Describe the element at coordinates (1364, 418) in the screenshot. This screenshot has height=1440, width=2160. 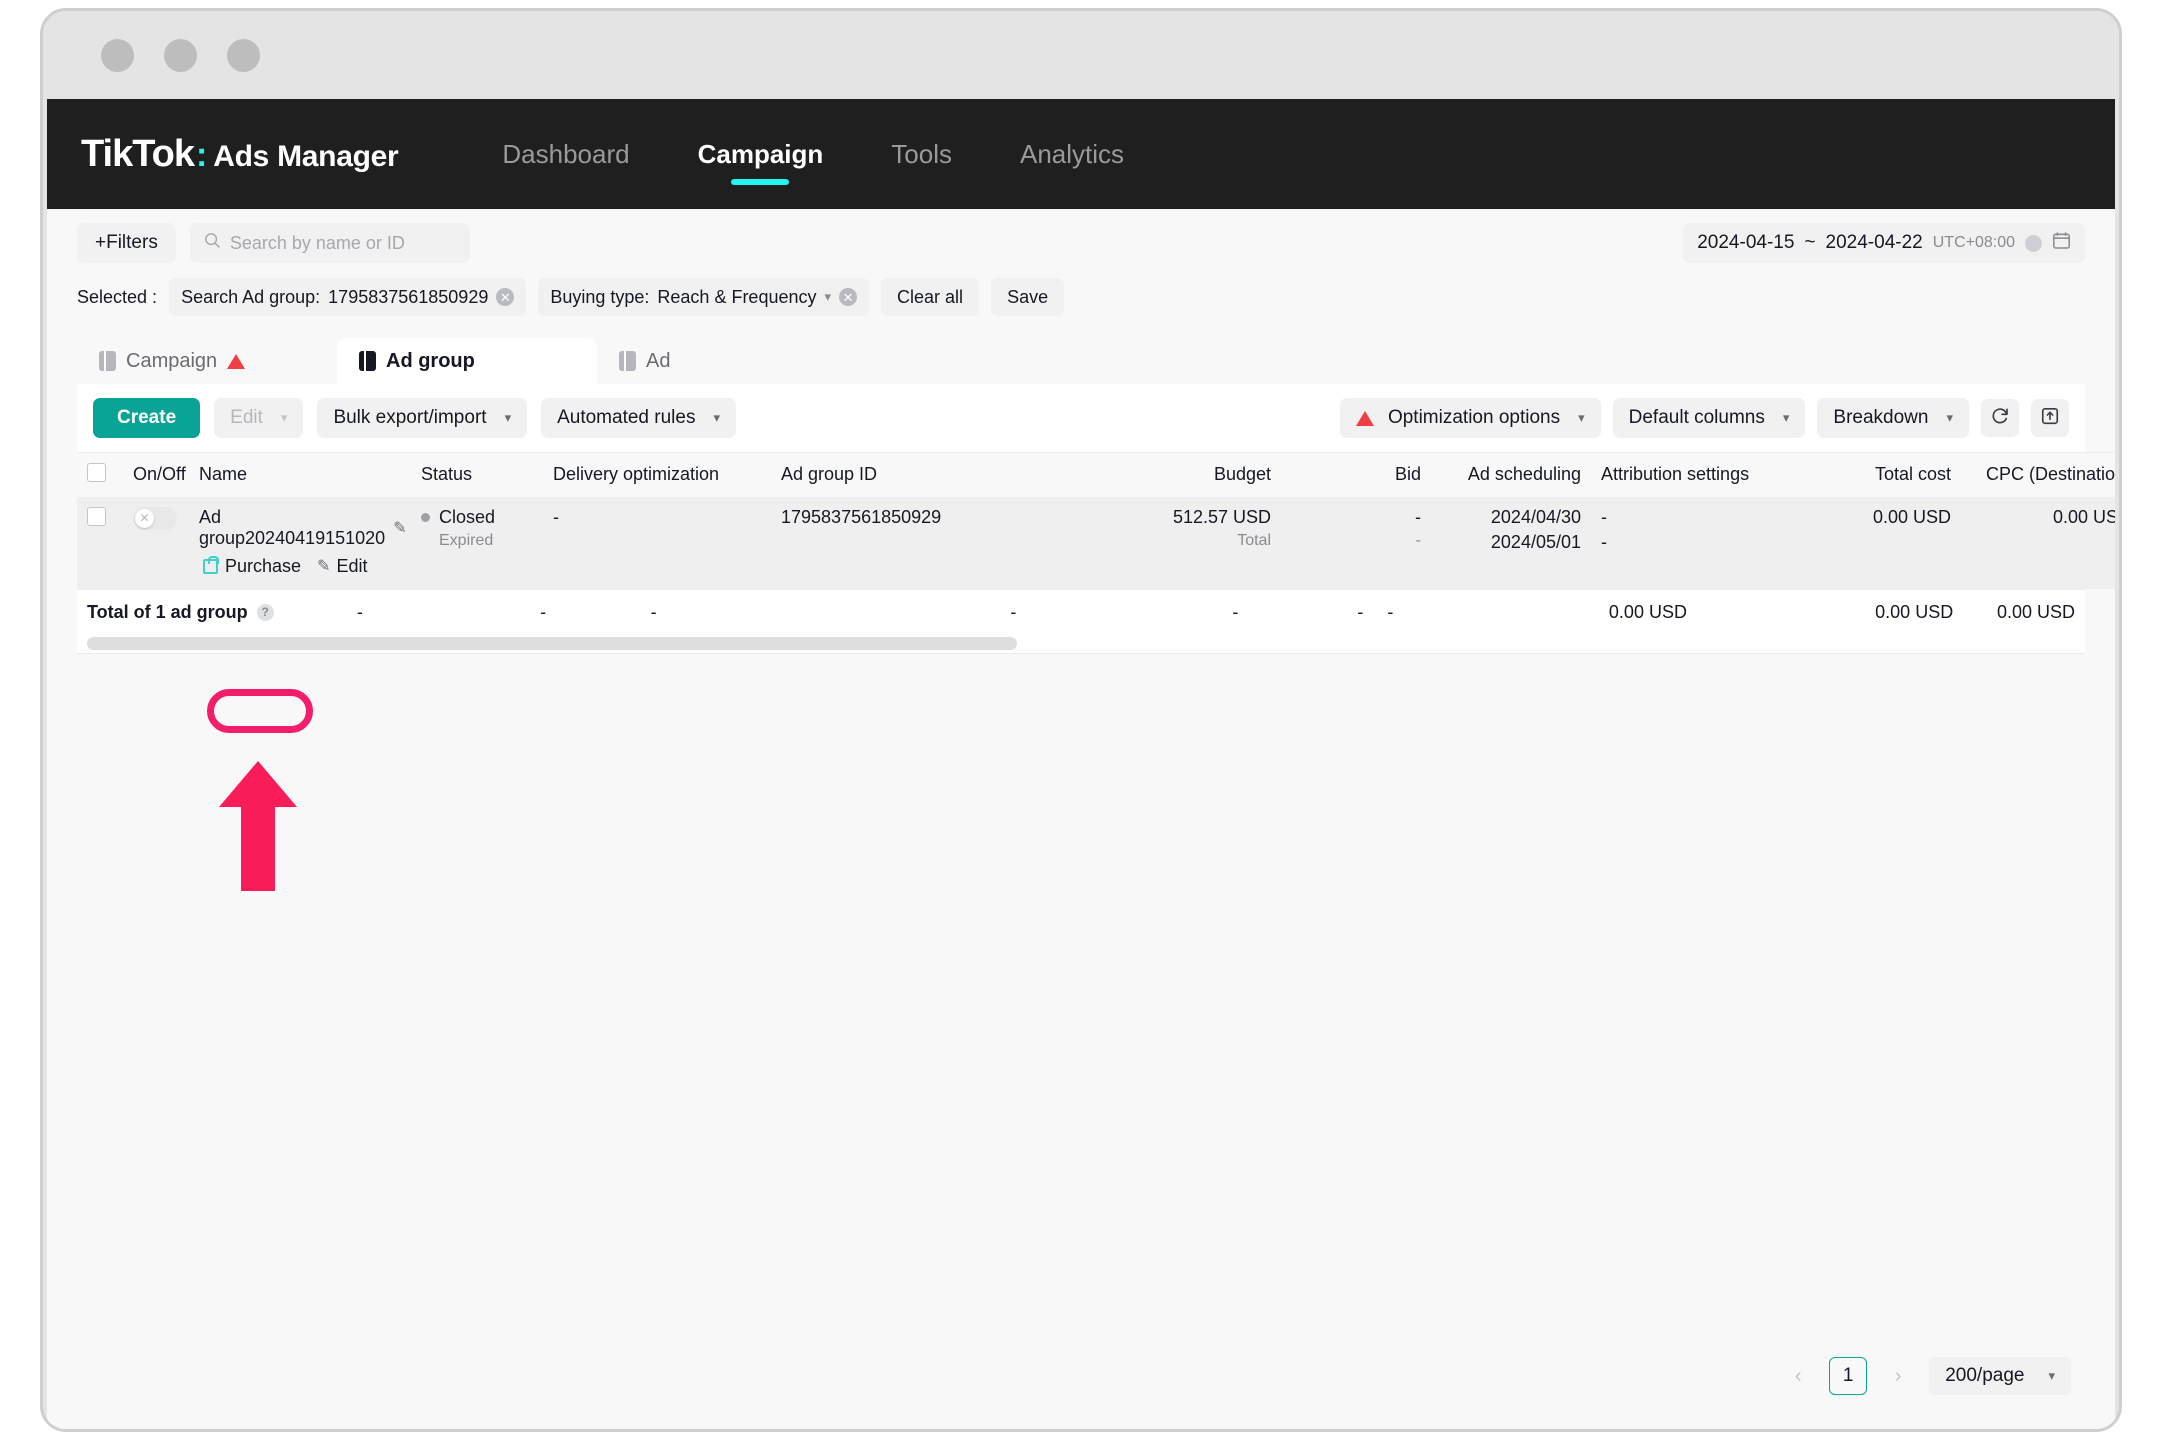
I see `warning-triangle-icon` at that location.